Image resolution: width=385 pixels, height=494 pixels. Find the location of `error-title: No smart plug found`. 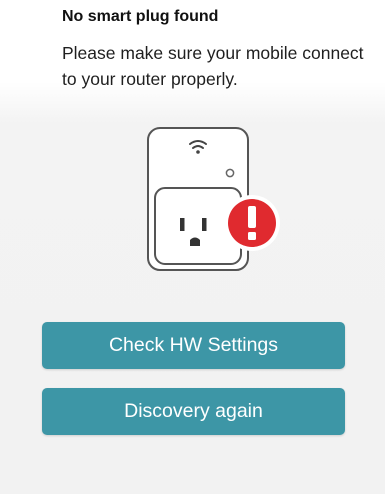

error-title: No smart plug found is located at coordinates (140, 16).